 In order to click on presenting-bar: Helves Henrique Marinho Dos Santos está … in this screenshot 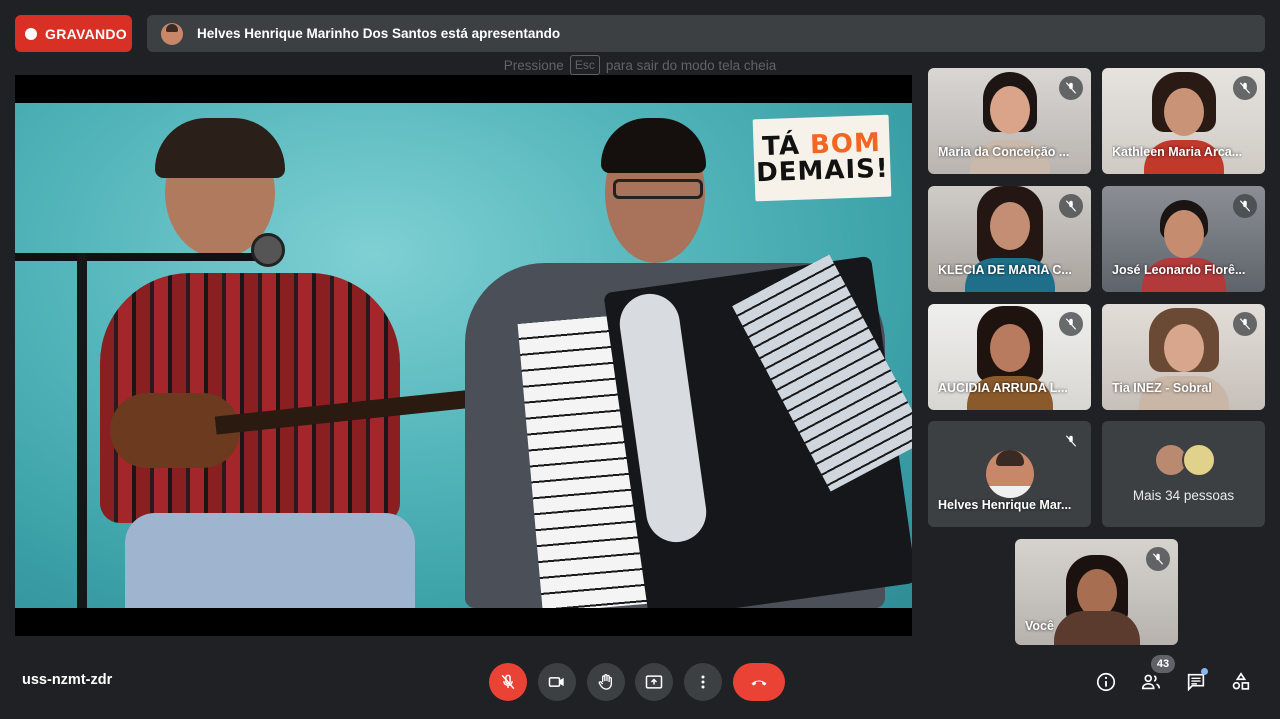, I will do `click(706, 33)`.